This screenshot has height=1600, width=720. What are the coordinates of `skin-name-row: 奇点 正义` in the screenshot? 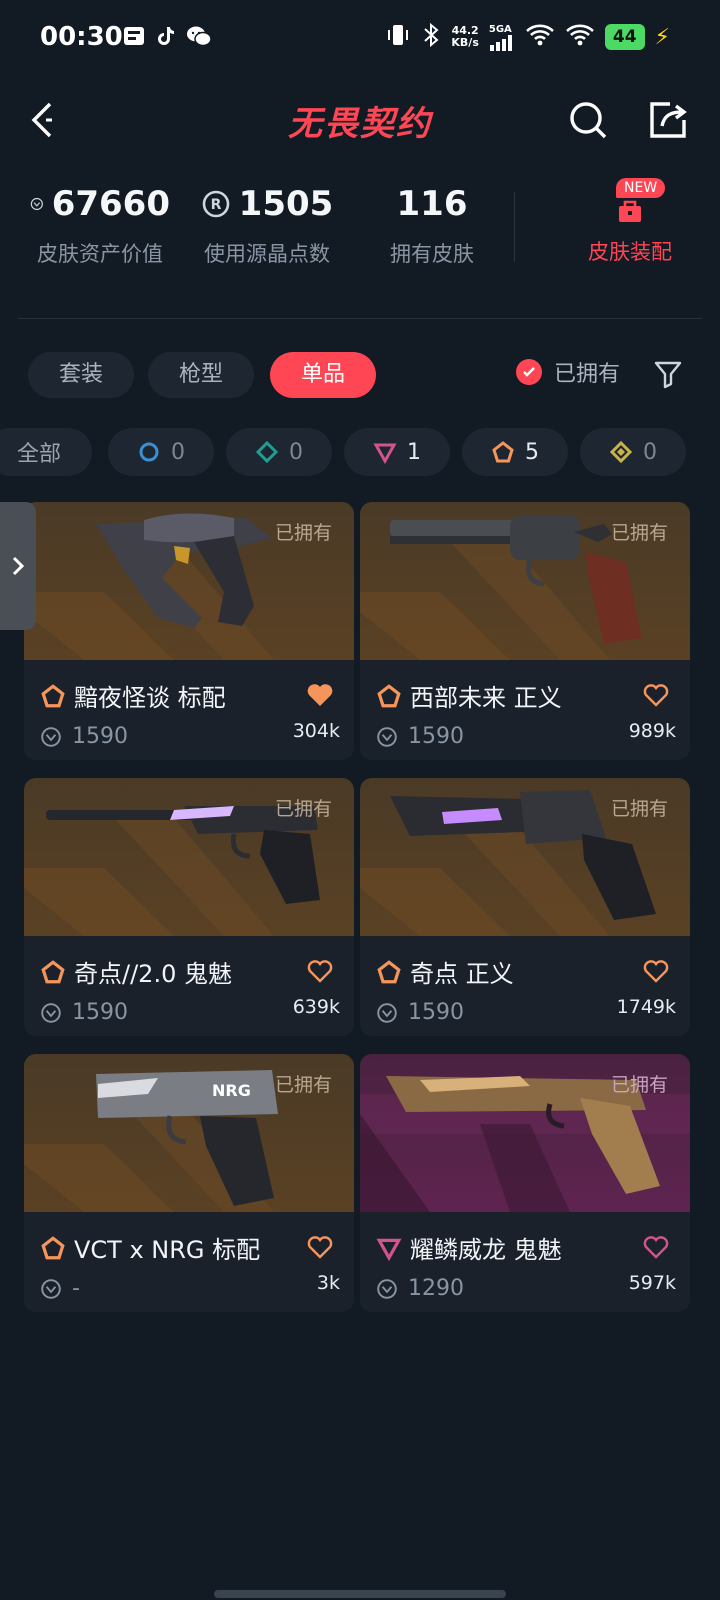 It's located at (445, 971).